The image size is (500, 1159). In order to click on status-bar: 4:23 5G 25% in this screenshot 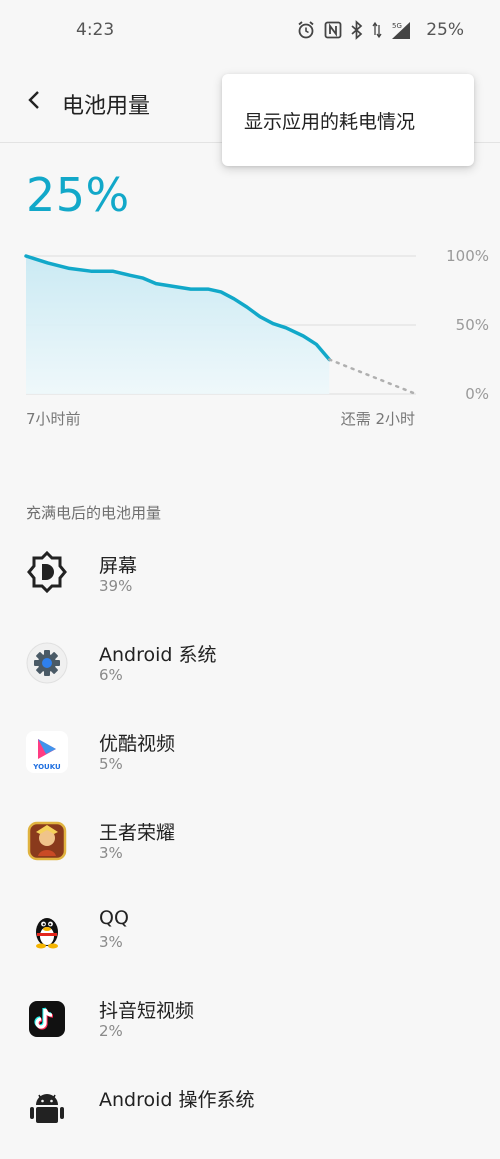, I will do `click(250, 32)`.